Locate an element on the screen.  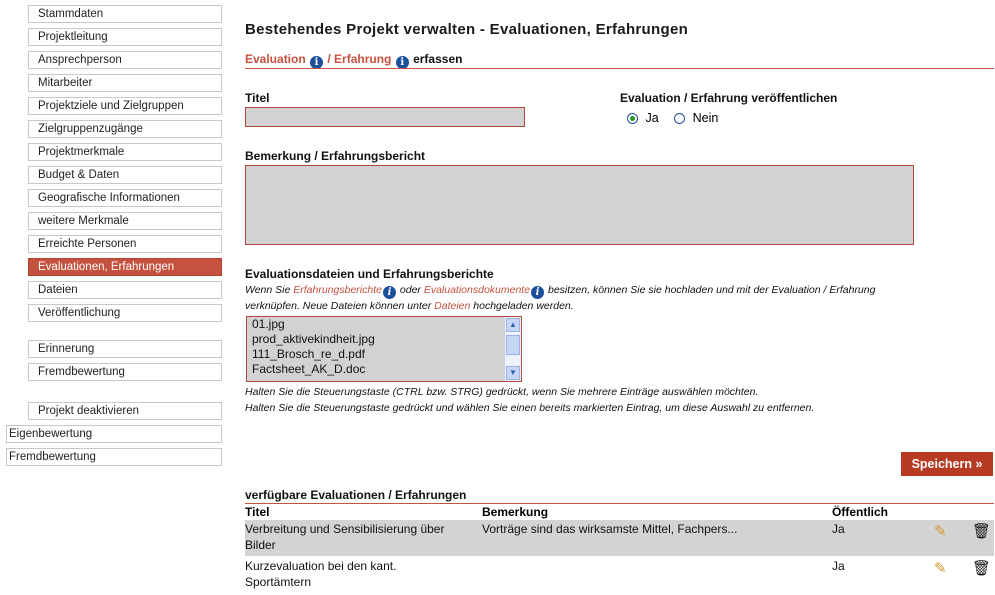
bemerkung-label: Bemerkung / Erfahrungsbericht is located at coordinates (335, 156).